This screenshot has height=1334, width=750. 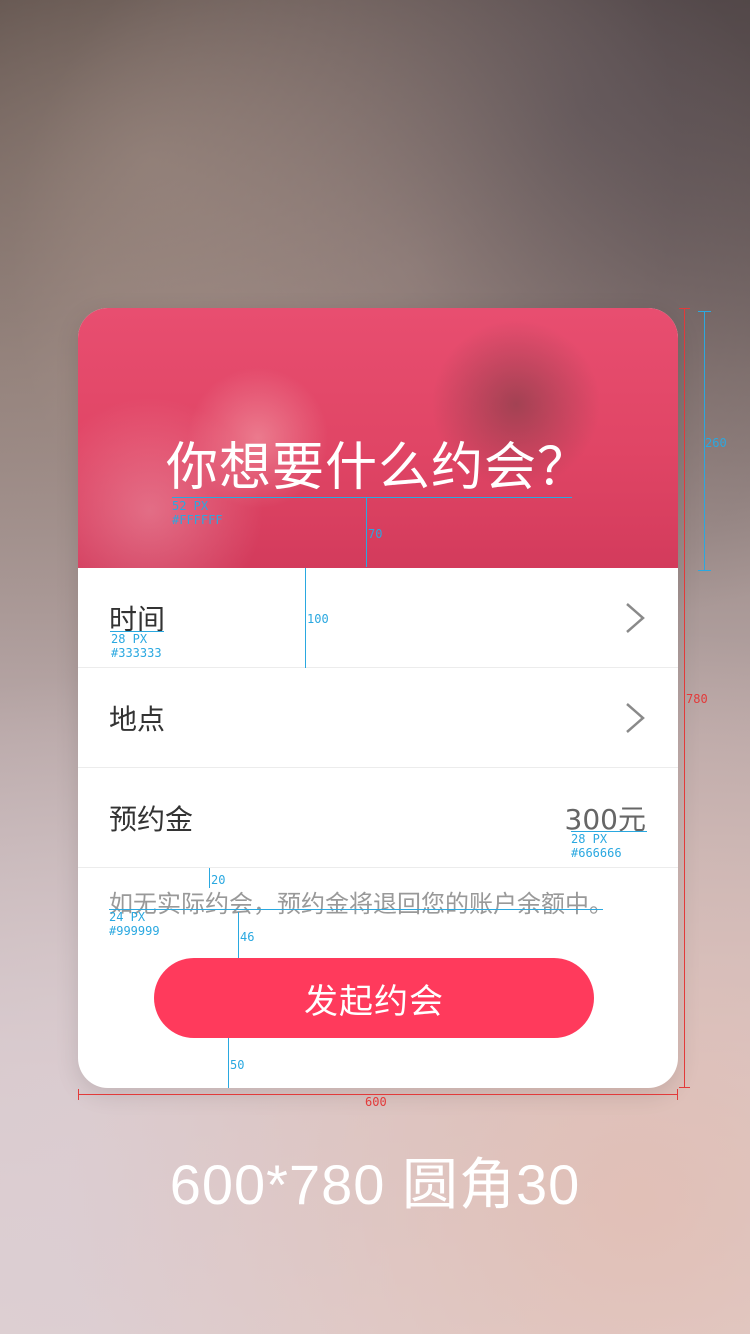 I want to click on refund-note: 如无实际约会，预约金将退回您的账户余额中。, so click(x=361, y=904).